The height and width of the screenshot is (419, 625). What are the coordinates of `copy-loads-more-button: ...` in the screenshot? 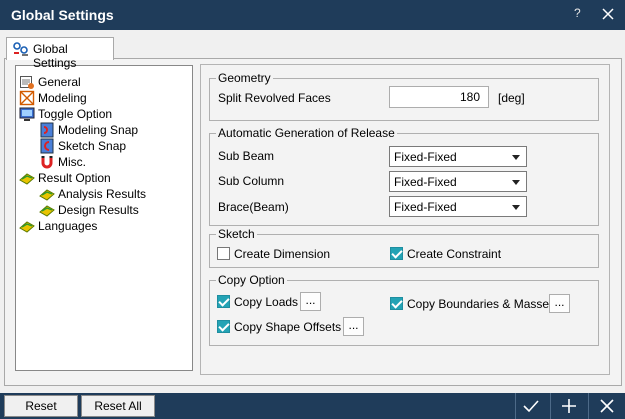 It's located at (310, 301).